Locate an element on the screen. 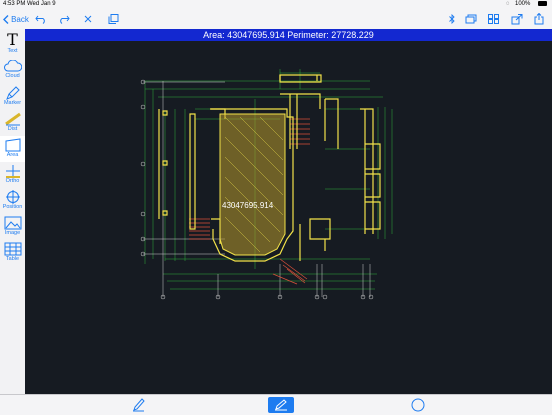 Image resolution: width=552 pixels, height=415 pixels. pen-button is located at coordinates (138, 405).